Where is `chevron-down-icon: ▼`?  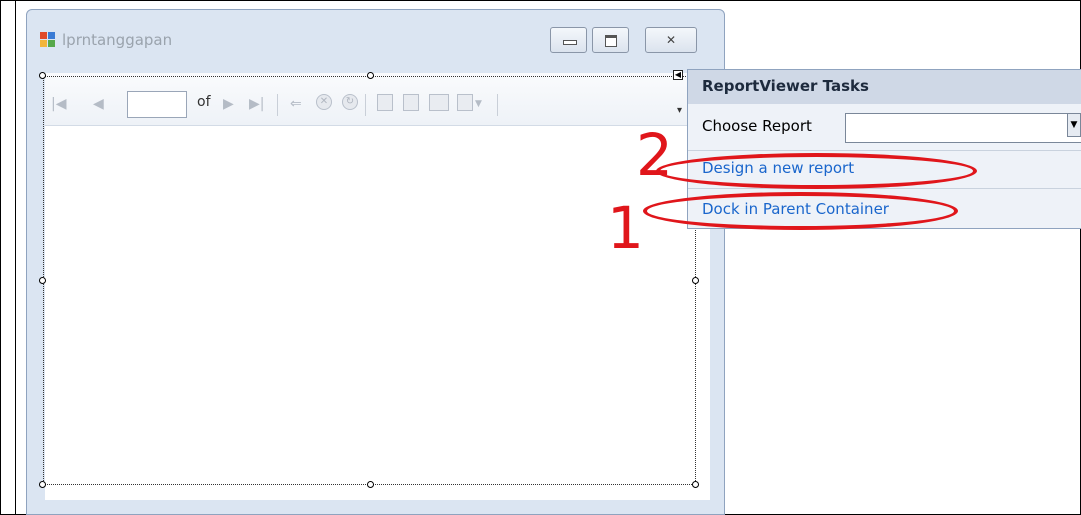 chevron-down-icon: ▼ is located at coordinates (1074, 125).